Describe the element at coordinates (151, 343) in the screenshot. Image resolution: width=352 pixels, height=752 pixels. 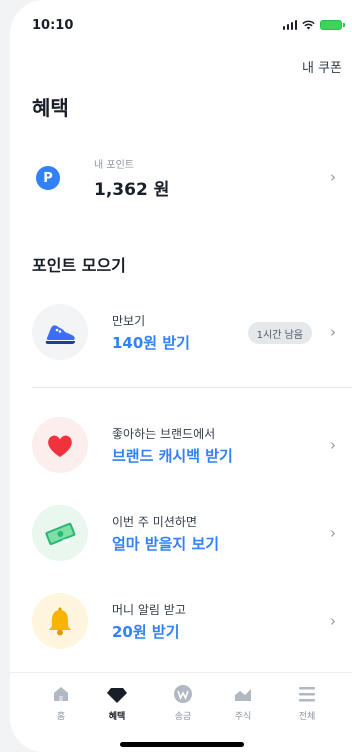
I see `item-title: 140원 받기` at that location.